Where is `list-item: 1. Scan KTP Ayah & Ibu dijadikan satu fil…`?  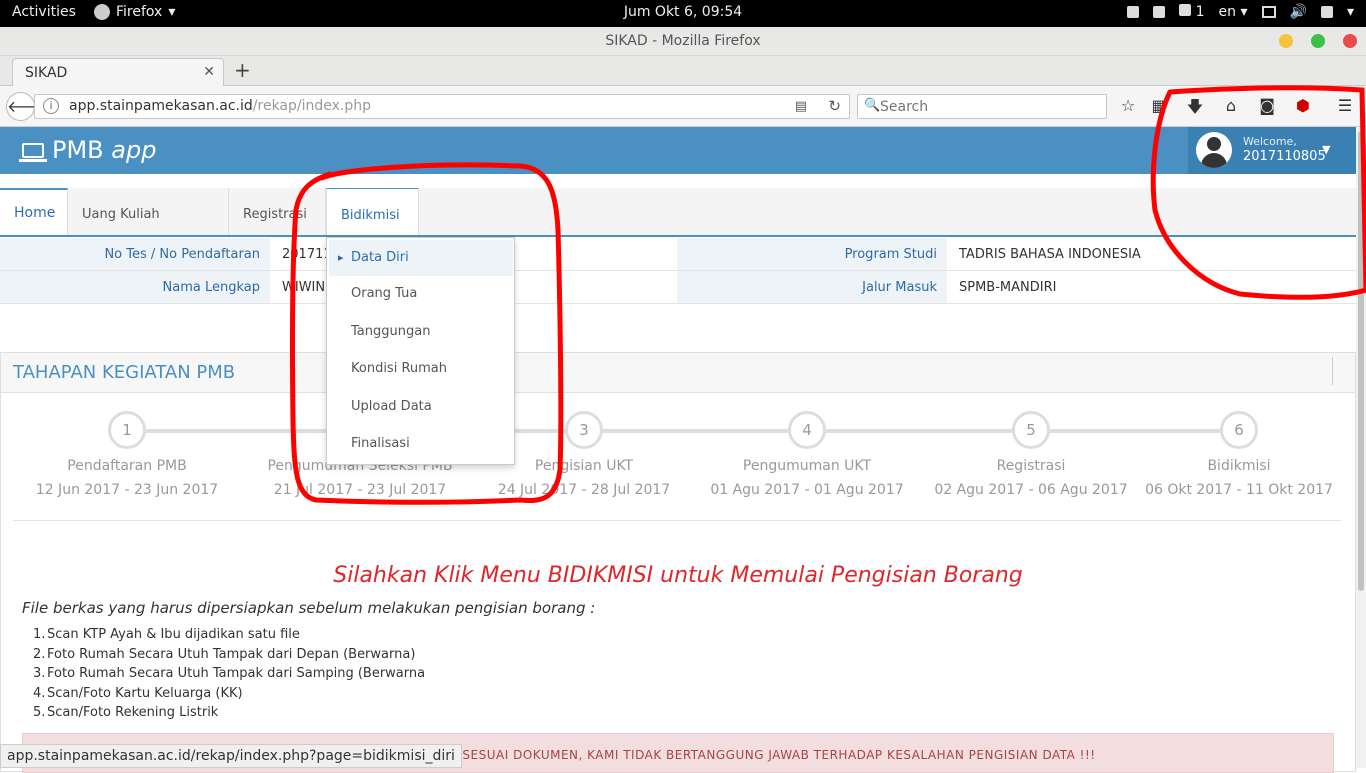 list-item: 1. Scan KTP Ayah & Ibu dijadikan satu fil… is located at coordinates (166, 634).